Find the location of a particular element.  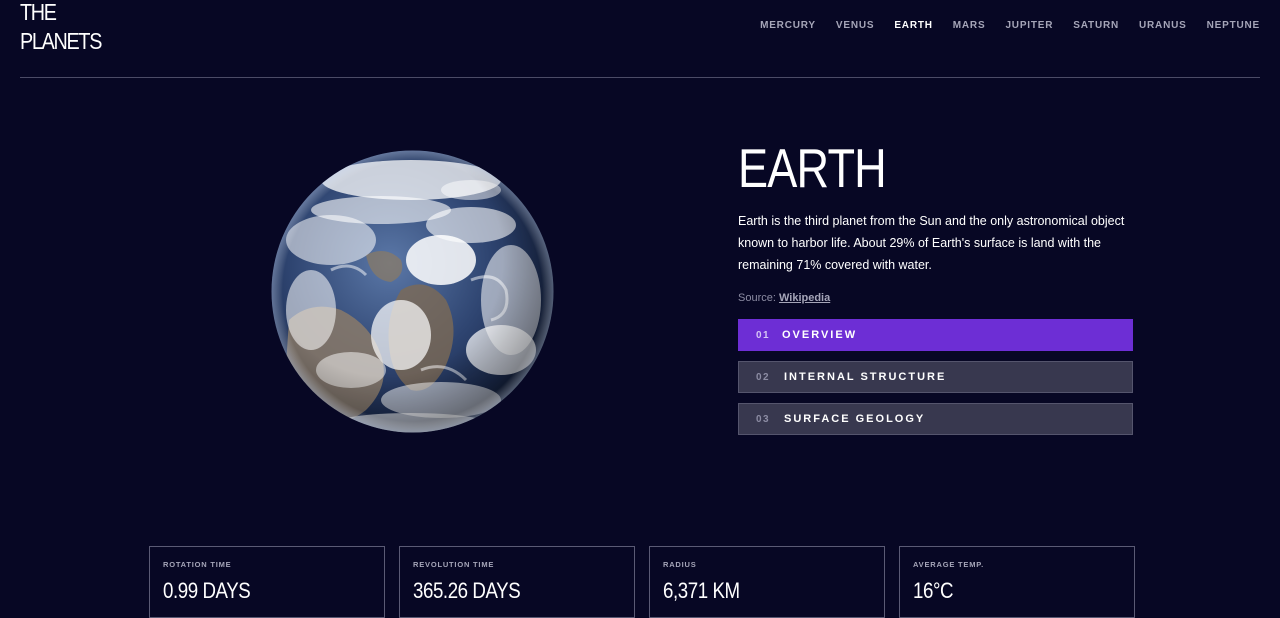

nav-item-jupiter: JUPITER is located at coordinates (1029, 25).